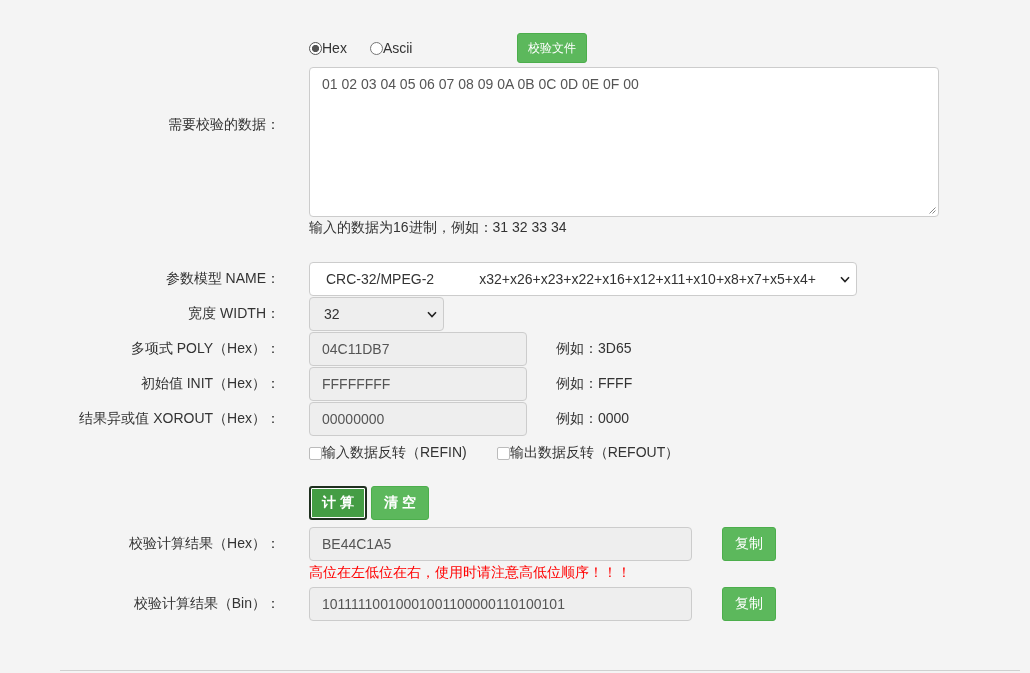 Image resolution: width=1030 pixels, height=673 pixels. What do you see at coordinates (179, 419) in the screenshot?
I see `field-label: 结果异或值 XOROUT（Hex）：` at bounding box center [179, 419].